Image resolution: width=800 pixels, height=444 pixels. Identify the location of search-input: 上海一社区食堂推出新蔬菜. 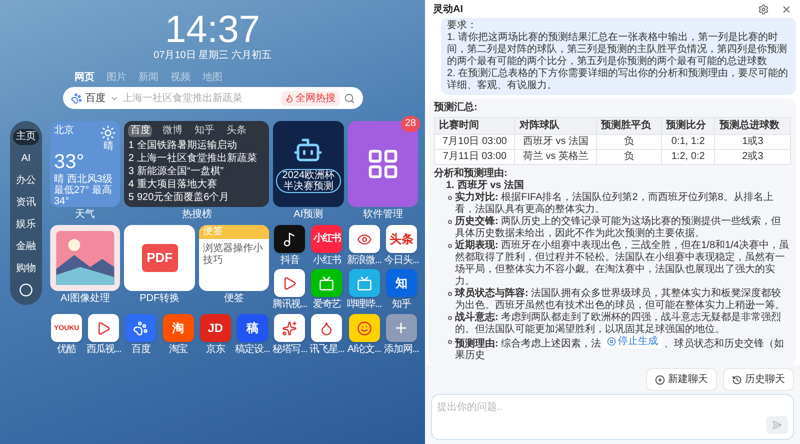
(199, 98).